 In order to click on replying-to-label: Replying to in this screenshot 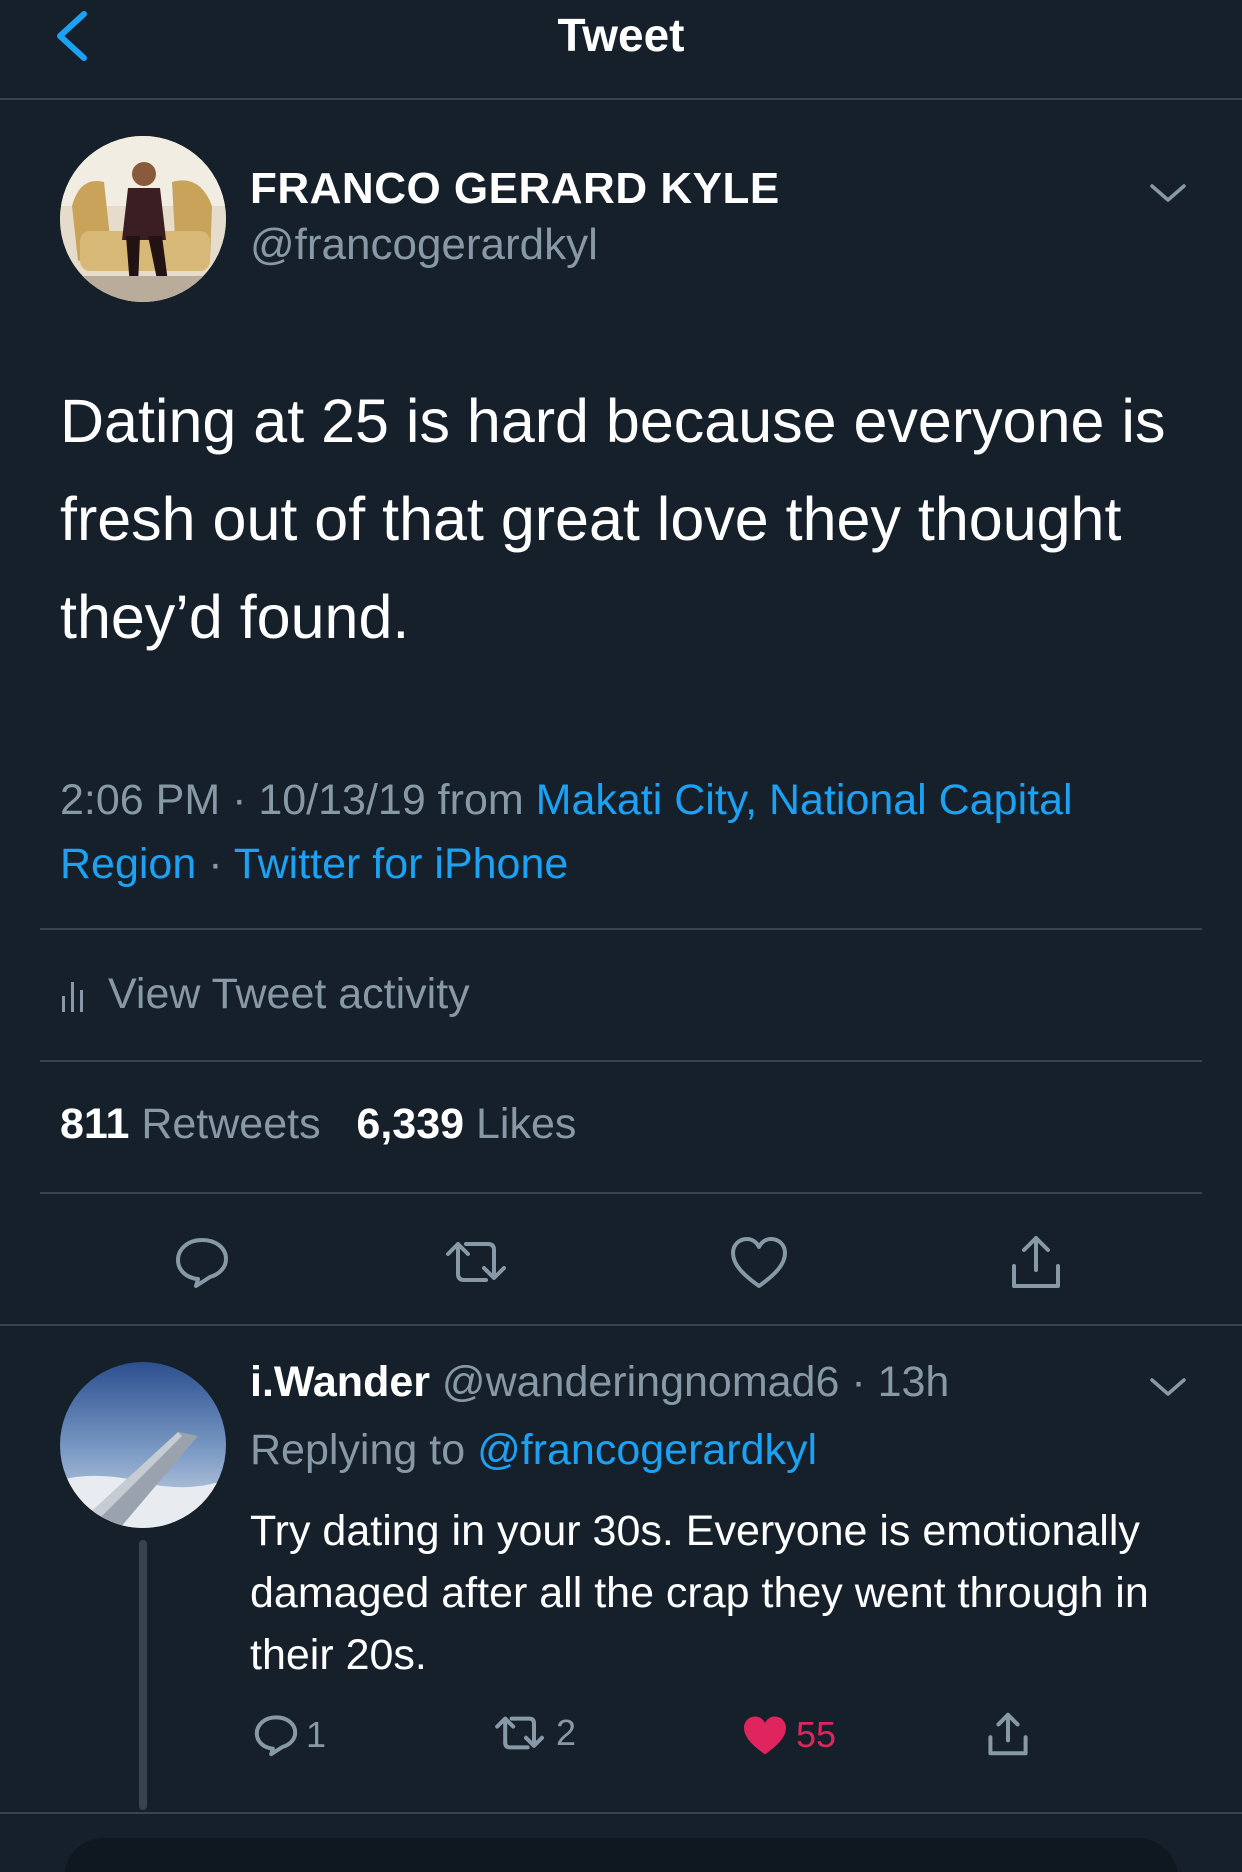, I will do `click(364, 1450)`.